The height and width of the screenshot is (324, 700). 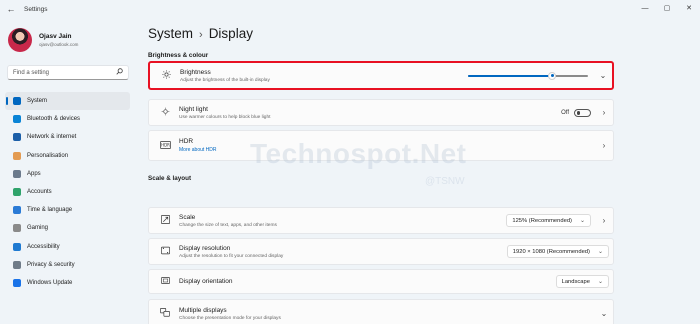 I want to click on resolution-value: 1920 × 1080 (Recommended), so click(x=551, y=251).